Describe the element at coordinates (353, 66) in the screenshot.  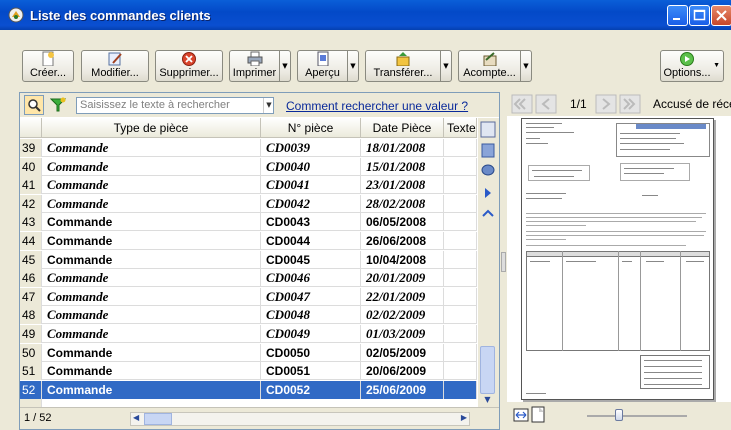
I see `preview-dropdown: ▼` at that location.